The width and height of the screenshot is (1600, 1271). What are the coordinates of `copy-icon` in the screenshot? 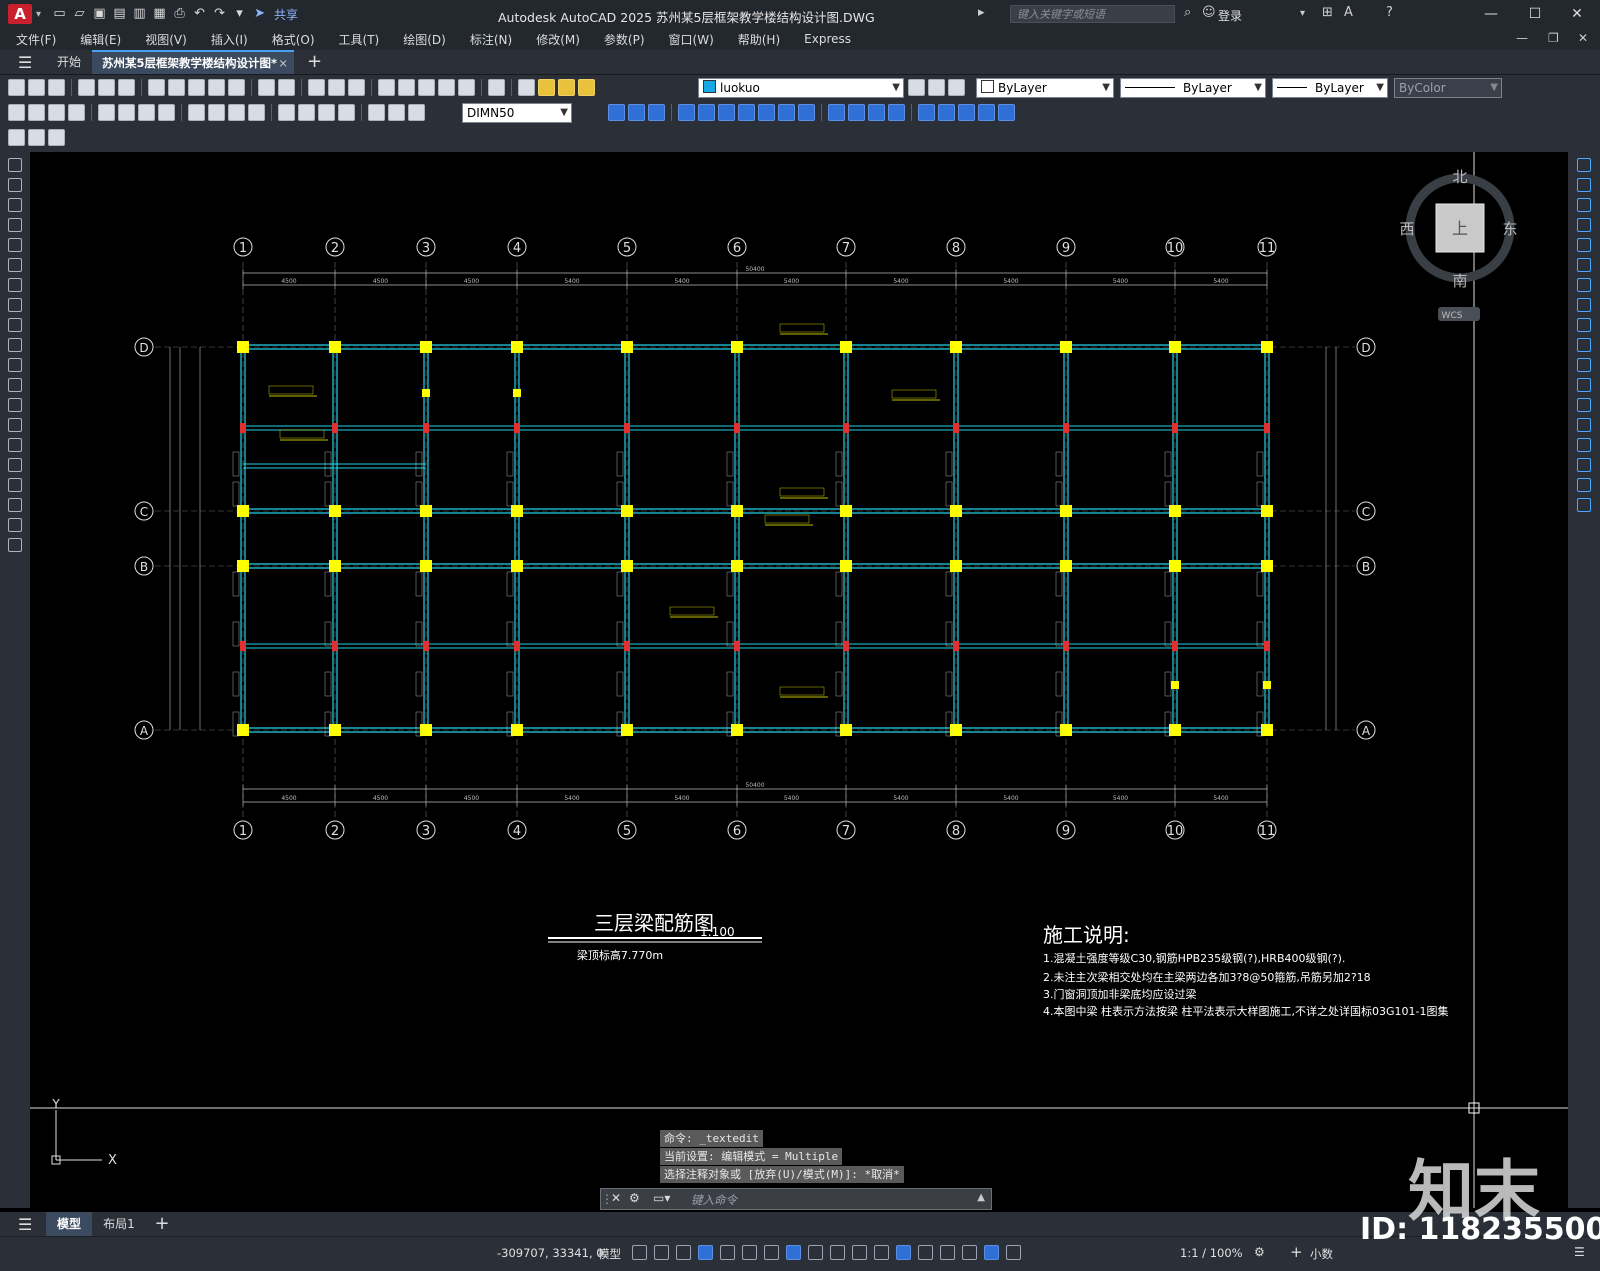 It's located at (176, 87).